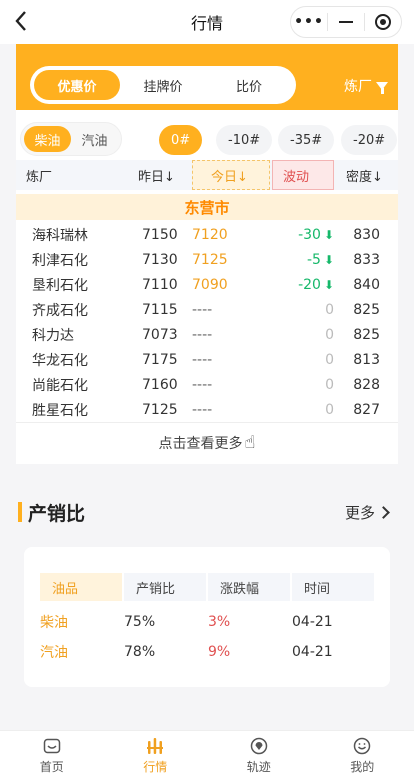 Image resolution: width=414 pixels, height=780 pixels. What do you see at coordinates (52, 755) in the screenshot?
I see `tab-home: 首页` at bounding box center [52, 755].